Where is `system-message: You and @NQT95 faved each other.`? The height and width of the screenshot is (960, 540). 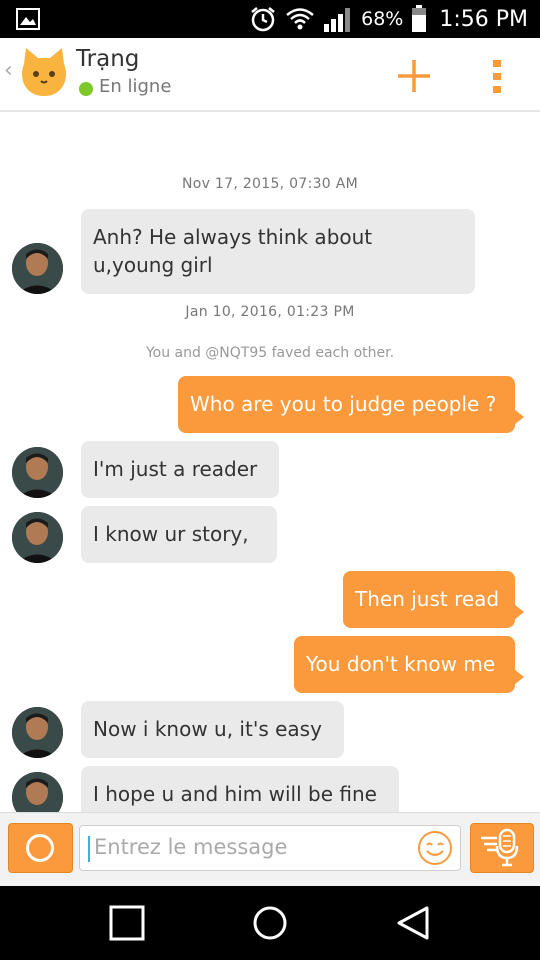 system-message: You and @NQT95 faved each other. is located at coordinates (270, 353).